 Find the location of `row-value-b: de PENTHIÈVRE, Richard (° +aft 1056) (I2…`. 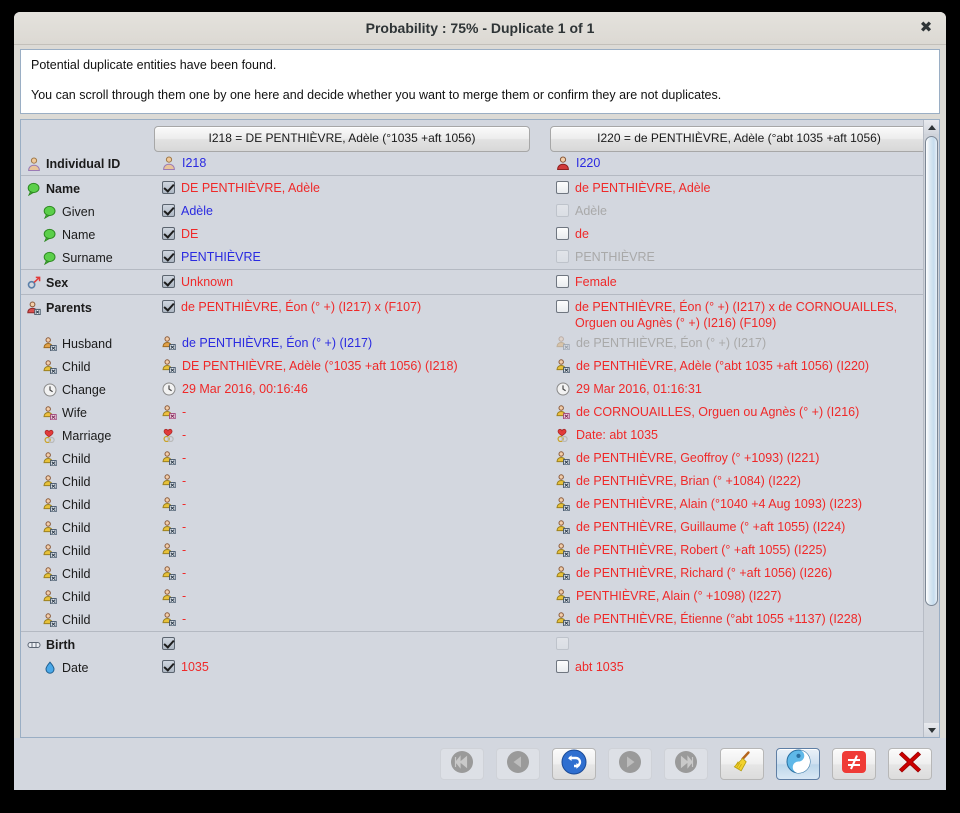

row-value-b: de PENTHIÈVRE, Richard (° +aft 1056) (I2… is located at coordinates (704, 573).